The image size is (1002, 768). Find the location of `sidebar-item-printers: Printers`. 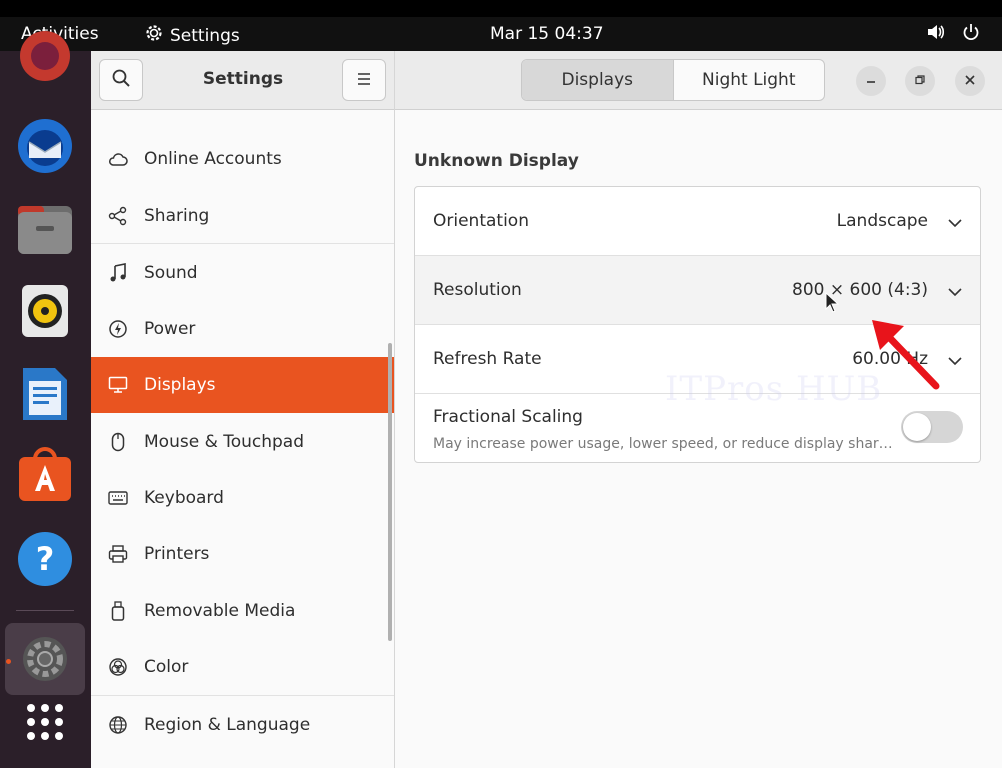

sidebar-item-printers: Printers is located at coordinates (242, 554).